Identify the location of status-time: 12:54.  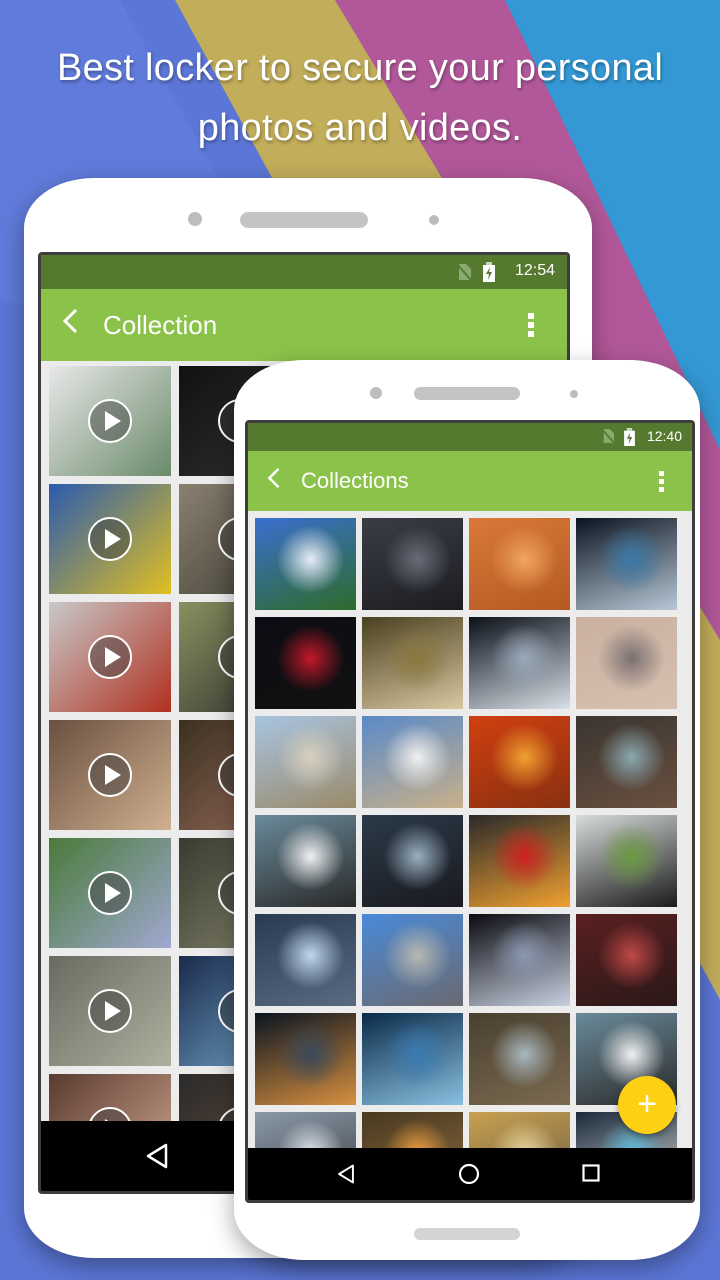
(534, 270).